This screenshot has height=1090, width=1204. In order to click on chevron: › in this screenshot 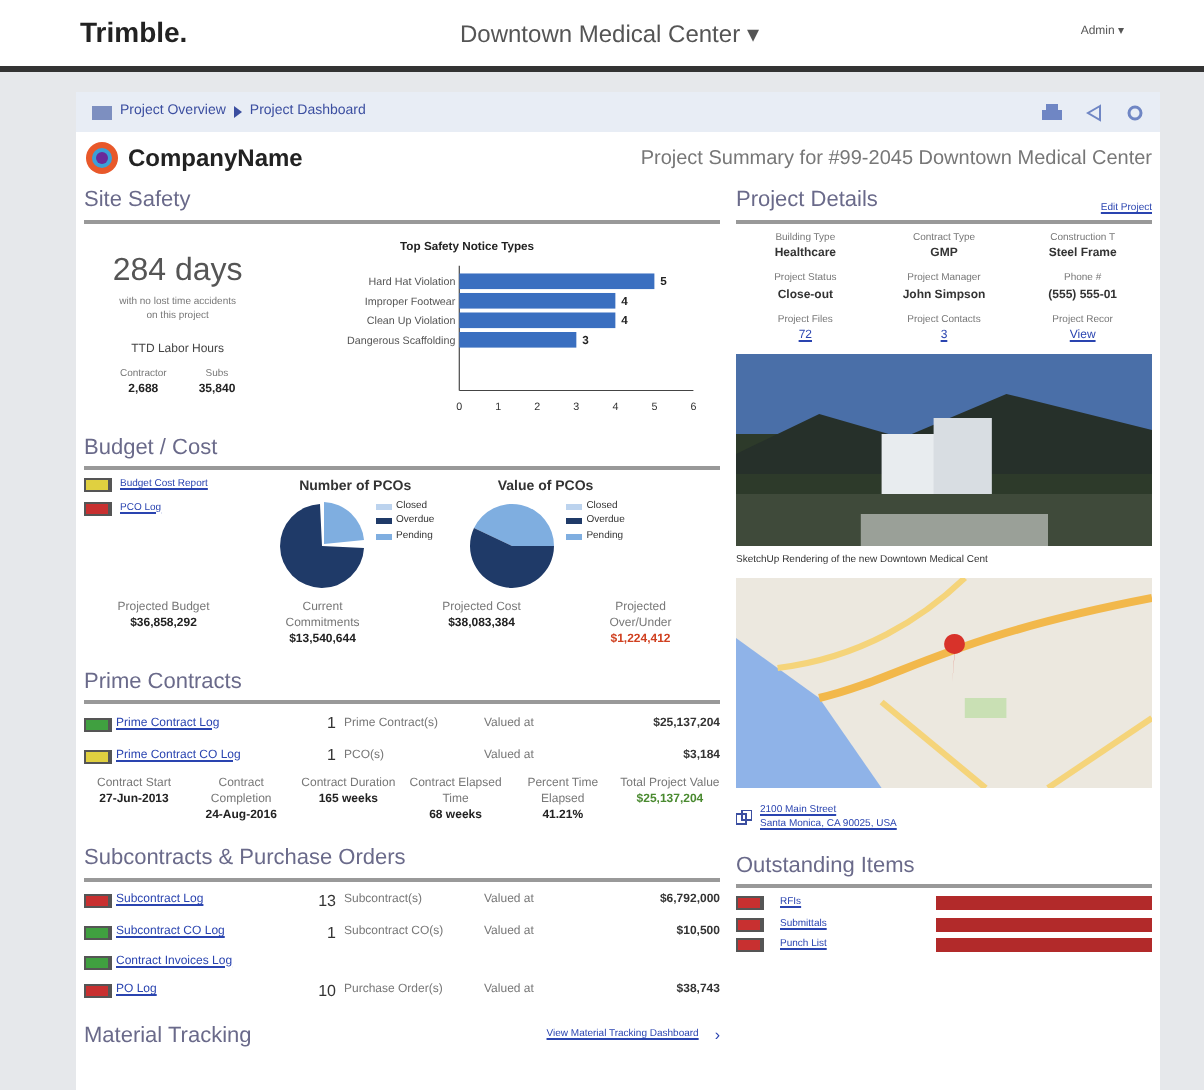, I will do `click(717, 1035)`.